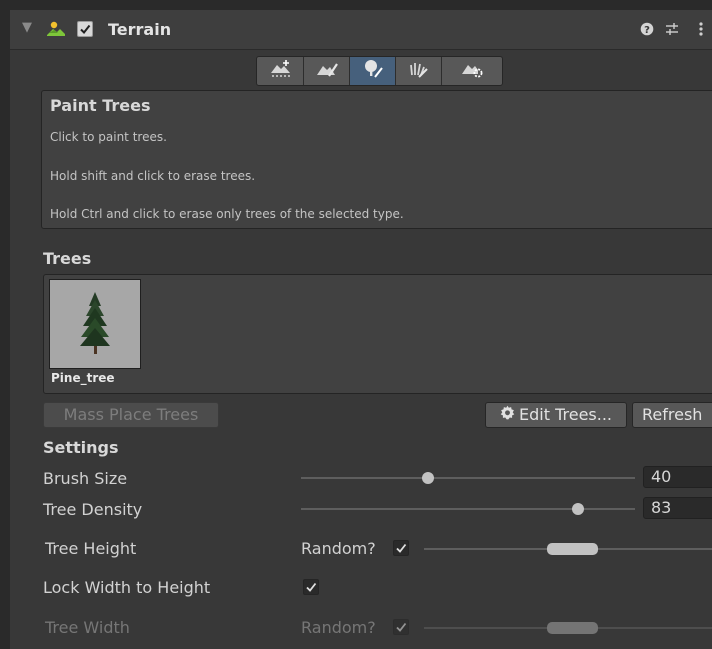  I want to click on more-icon, so click(701, 29).